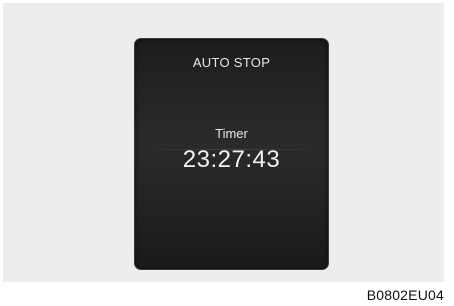 This screenshot has height=306, width=454. What do you see at coordinates (405, 295) in the screenshot?
I see `figure-code: B0802EU04` at bounding box center [405, 295].